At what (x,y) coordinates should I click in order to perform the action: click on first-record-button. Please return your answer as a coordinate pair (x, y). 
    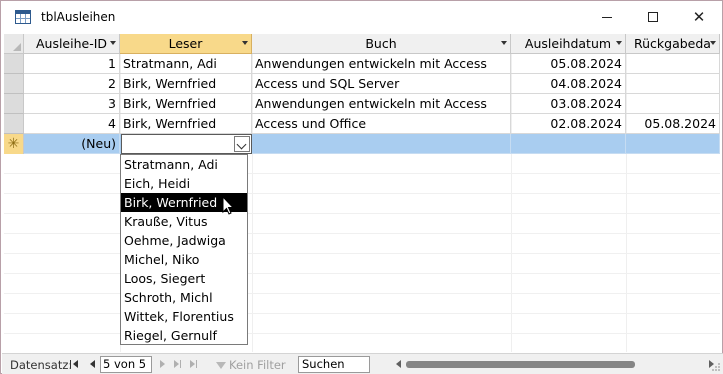
    Looking at the image, I should click on (75, 364).